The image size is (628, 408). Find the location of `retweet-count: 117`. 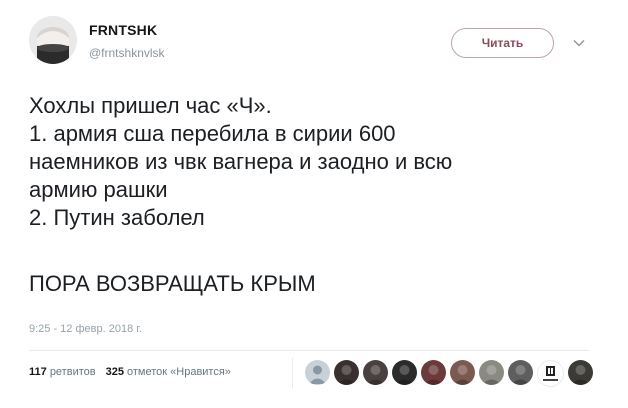

retweet-count: 117 is located at coordinates (38, 372).